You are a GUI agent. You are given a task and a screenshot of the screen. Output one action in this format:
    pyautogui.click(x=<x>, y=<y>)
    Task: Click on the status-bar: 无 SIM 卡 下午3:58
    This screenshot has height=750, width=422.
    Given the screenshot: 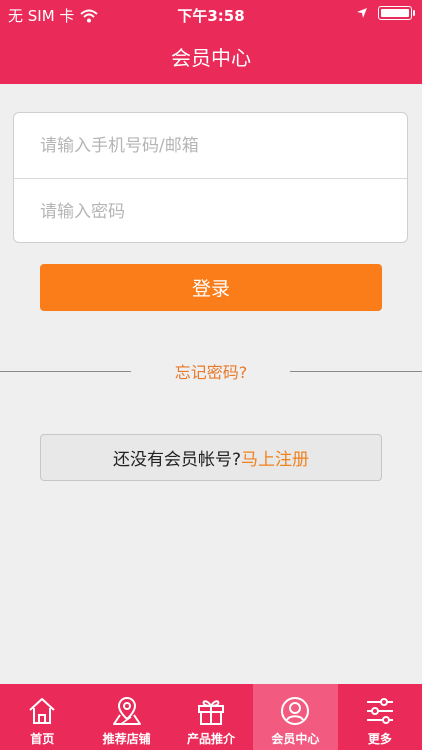 What is the action you would take?
    pyautogui.click(x=211, y=14)
    